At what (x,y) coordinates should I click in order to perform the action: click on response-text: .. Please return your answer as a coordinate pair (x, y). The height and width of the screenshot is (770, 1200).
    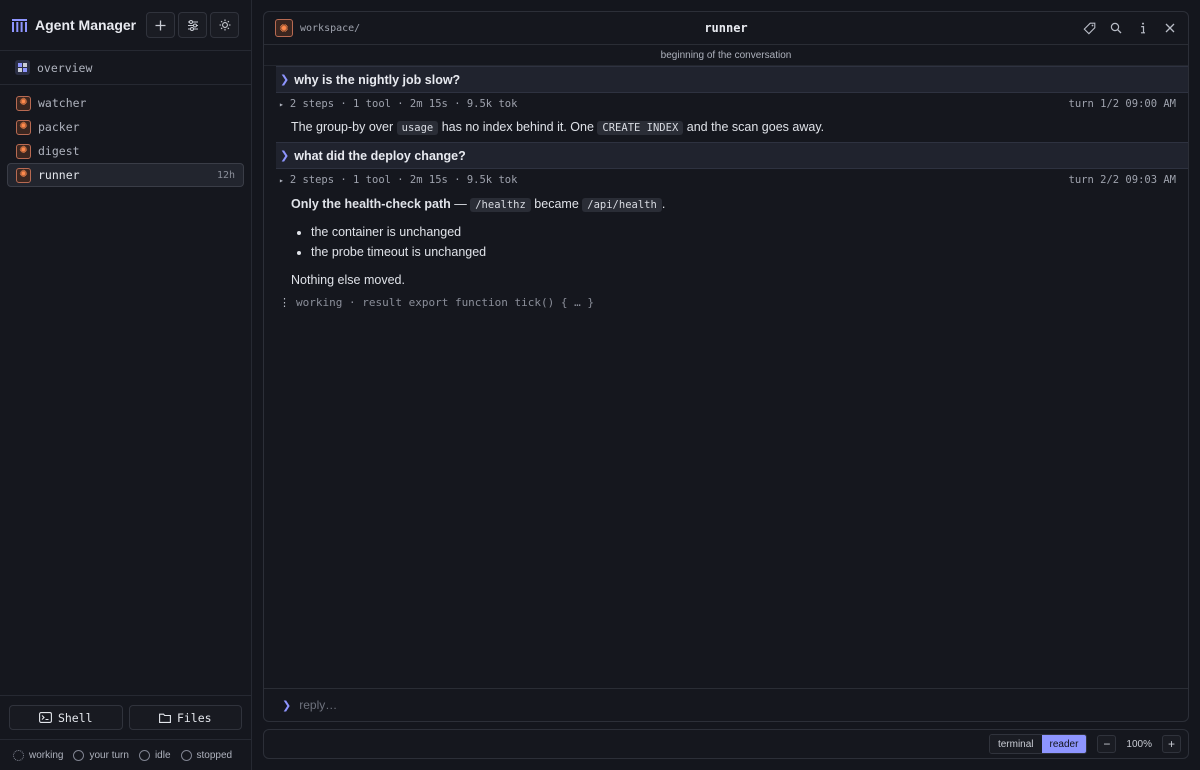
    Looking at the image, I should click on (663, 204).